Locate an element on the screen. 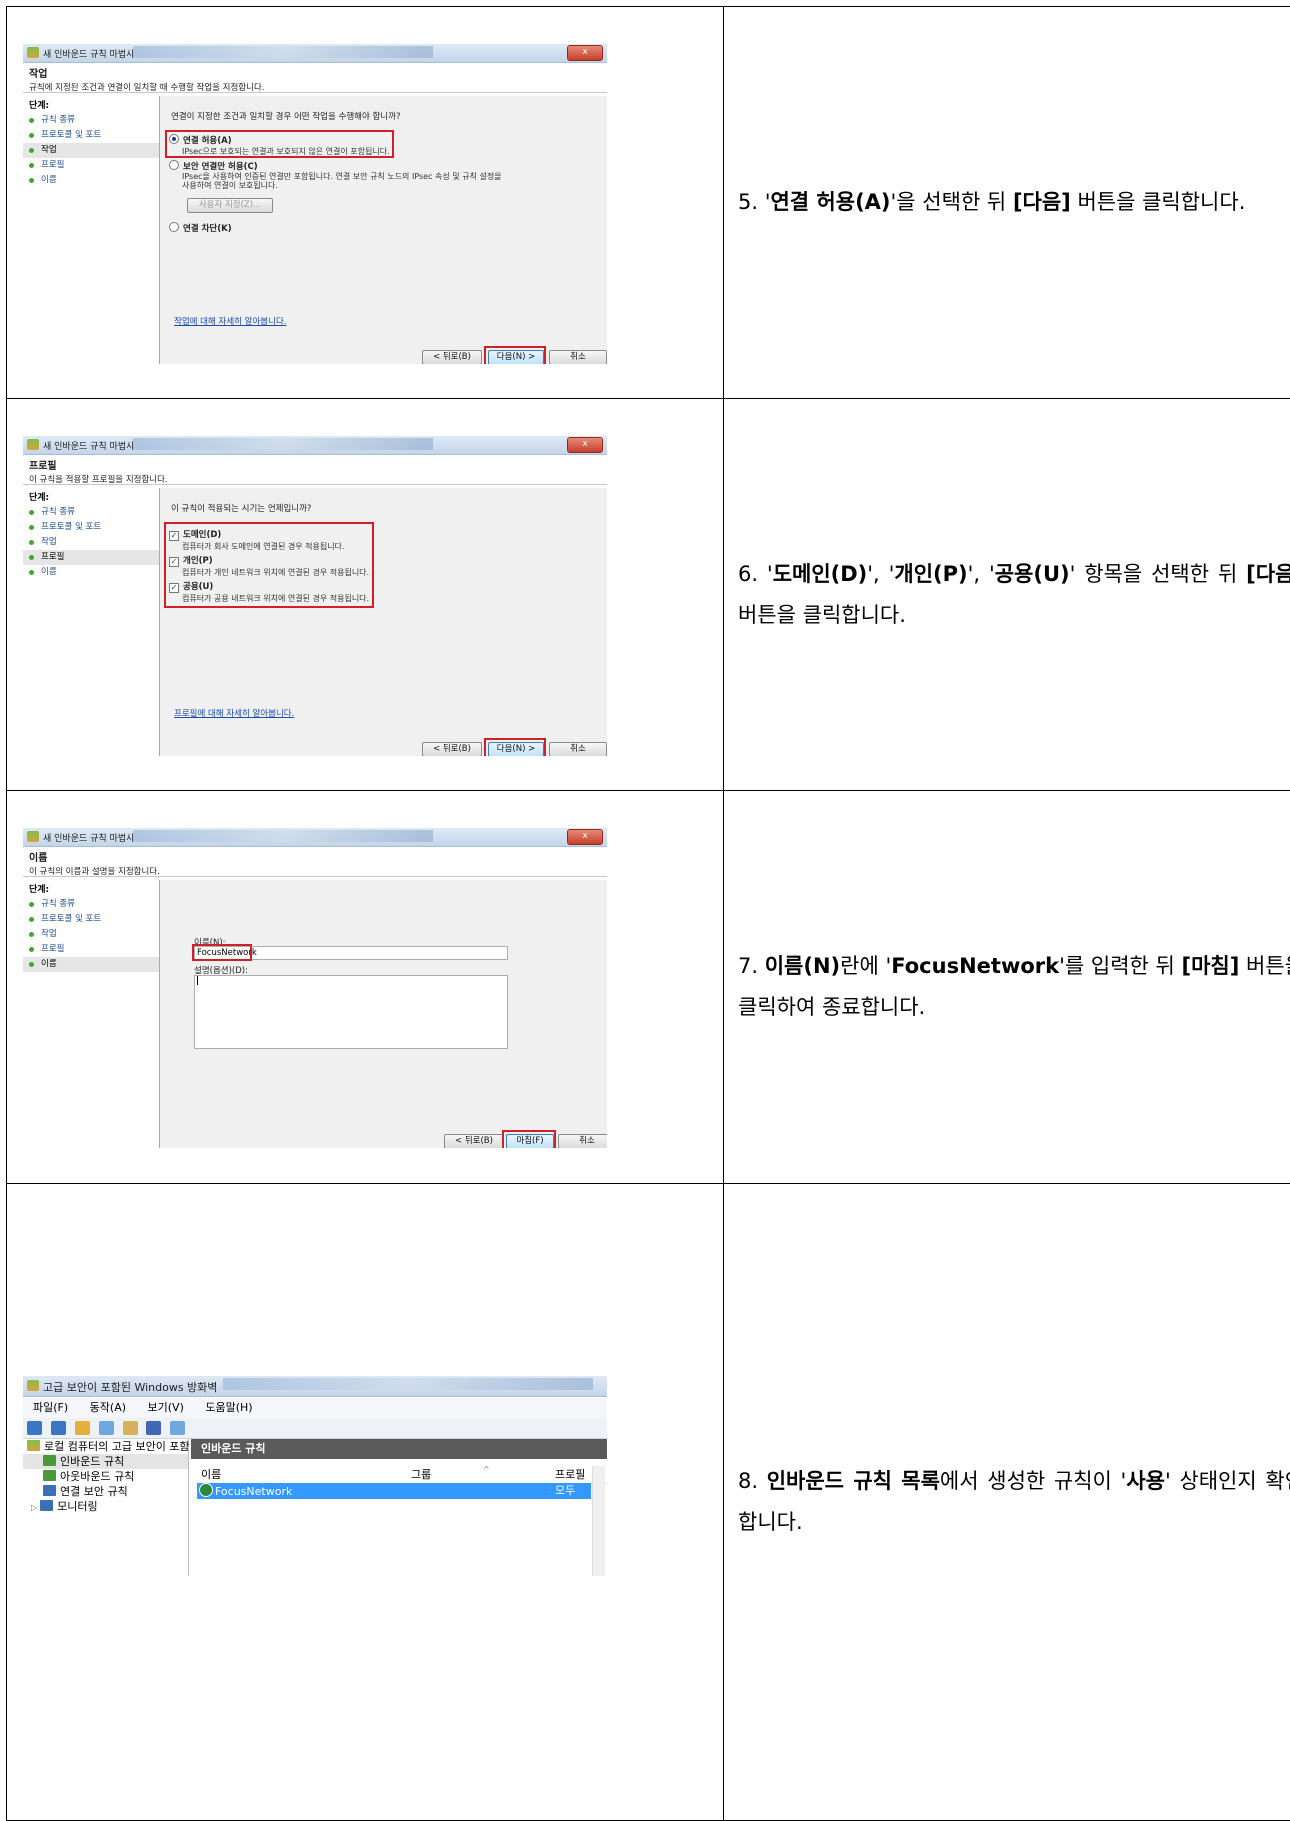 This screenshot has width=1290, height=1821. wizard-header: 이름 이 규칙의 이름과 설명을 지정합니다. is located at coordinates (94, 863).